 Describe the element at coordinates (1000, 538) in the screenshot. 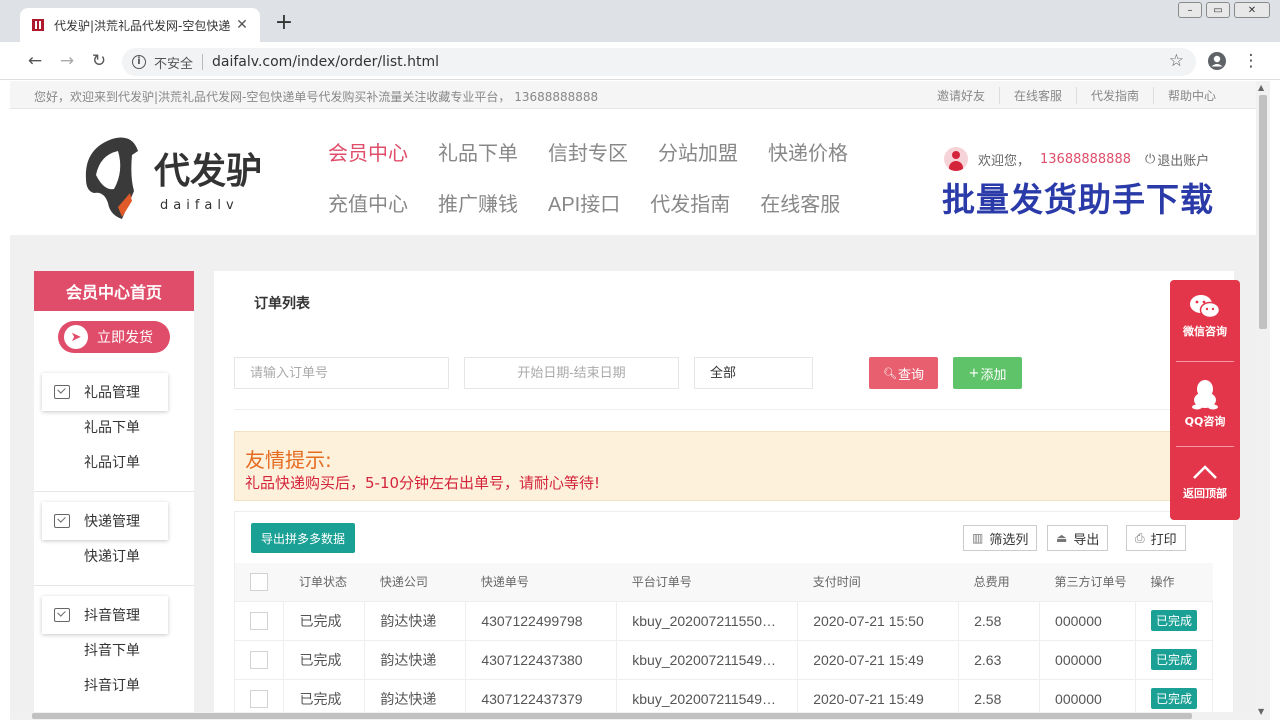

I see `filter-columns-button: ▥ 筛选列` at that location.